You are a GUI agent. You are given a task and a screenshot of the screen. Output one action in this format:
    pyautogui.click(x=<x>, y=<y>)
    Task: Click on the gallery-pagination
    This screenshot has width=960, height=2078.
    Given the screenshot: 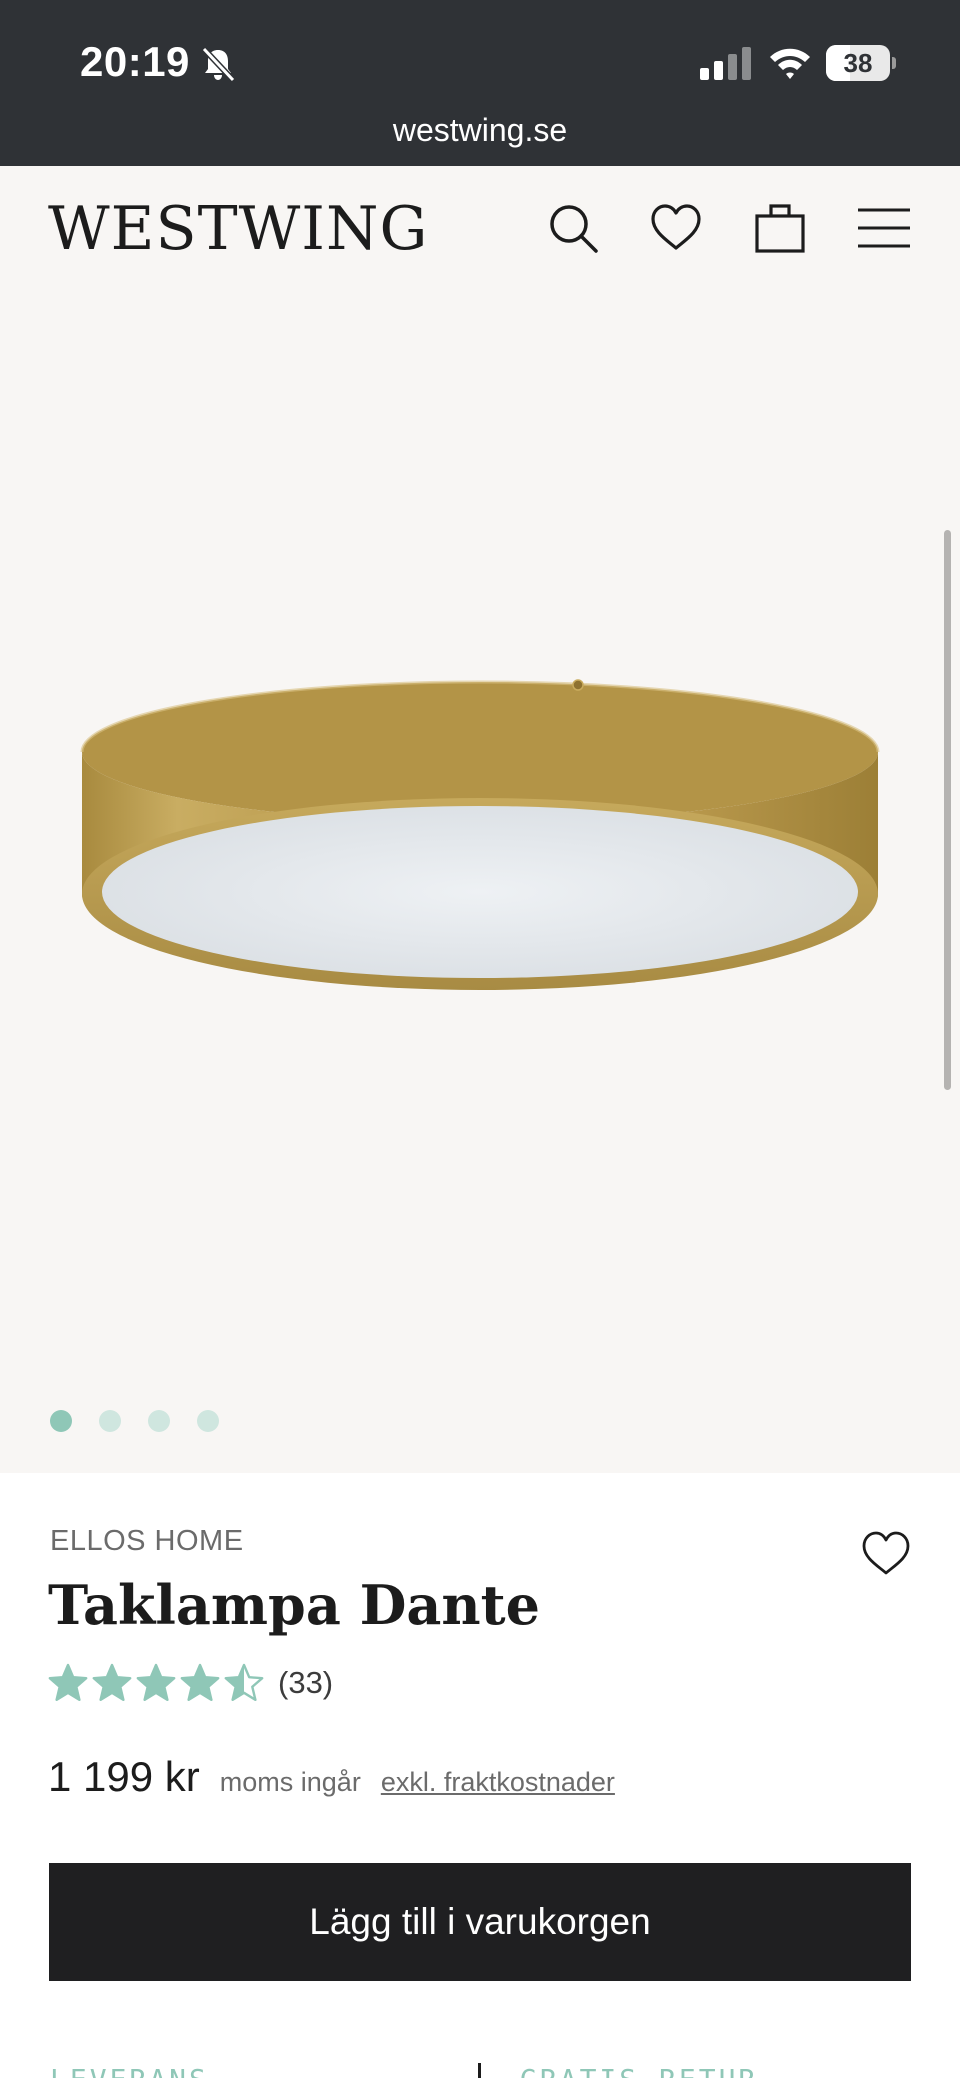 What is the action you would take?
    pyautogui.click(x=134, y=1421)
    